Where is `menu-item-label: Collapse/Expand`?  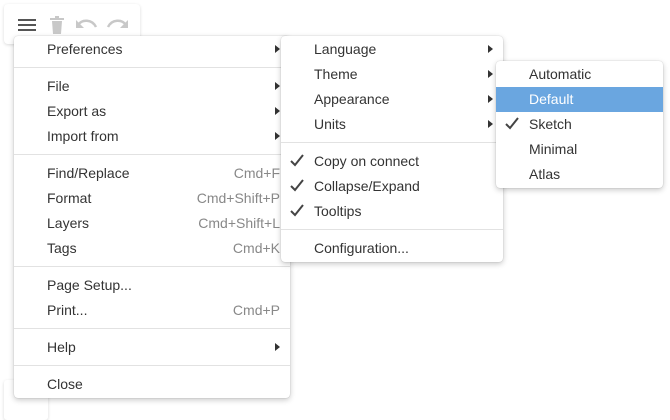
menu-item-label: Collapse/Expand is located at coordinates (367, 186).